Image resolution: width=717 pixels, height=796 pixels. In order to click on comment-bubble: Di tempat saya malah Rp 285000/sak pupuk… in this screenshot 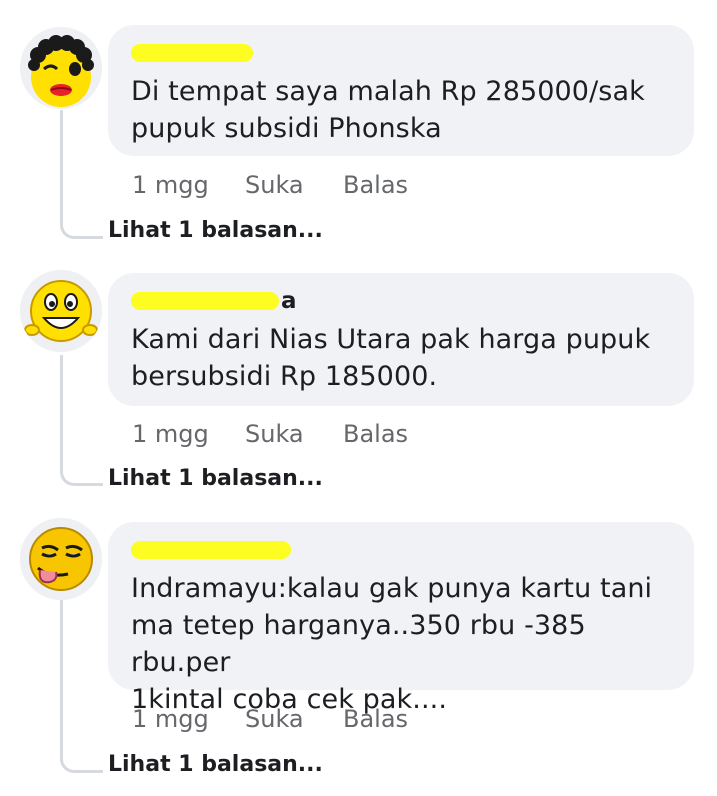, I will do `click(401, 90)`.